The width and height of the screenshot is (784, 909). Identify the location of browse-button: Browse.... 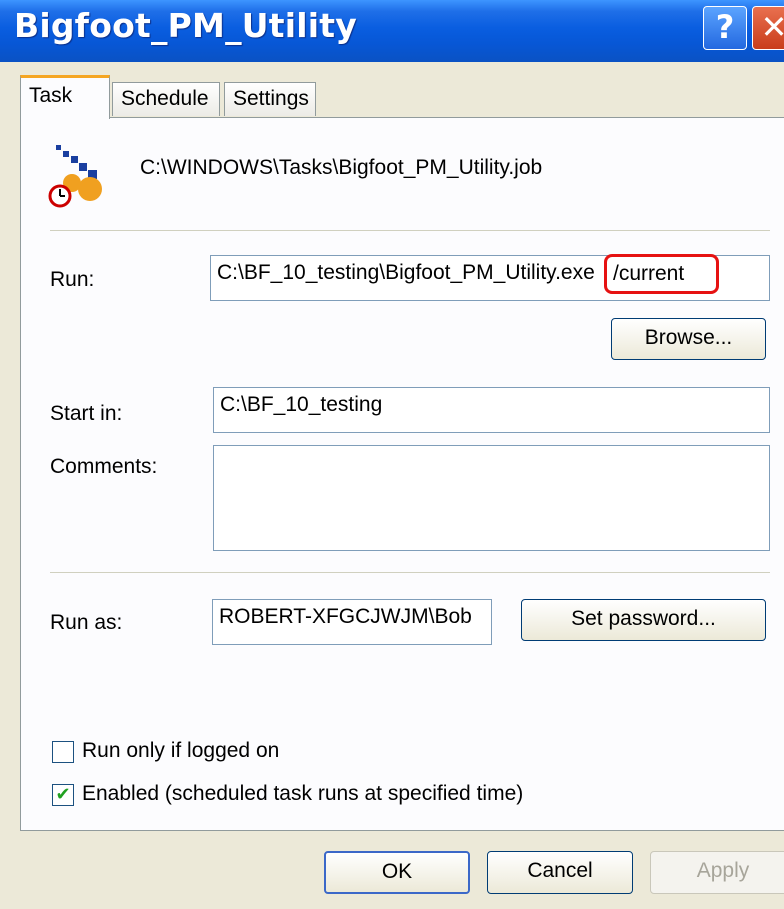
(688, 339).